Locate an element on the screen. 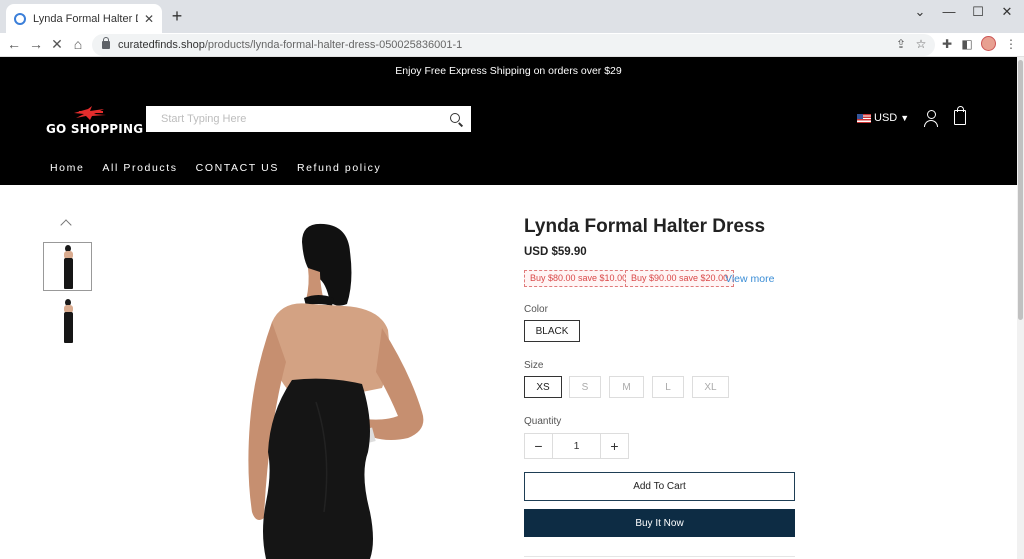  size-option-m: M is located at coordinates (626, 387).